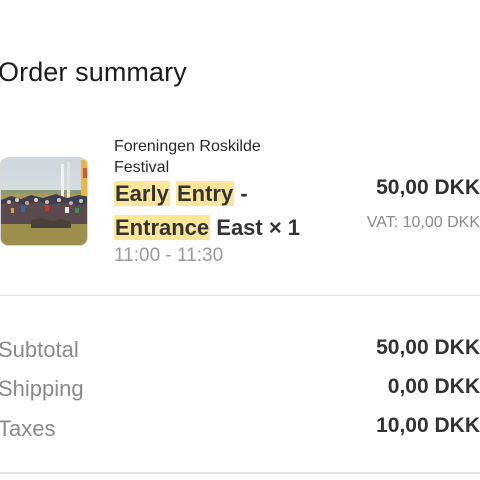  I want to click on festival-photo-icon, so click(44, 201).